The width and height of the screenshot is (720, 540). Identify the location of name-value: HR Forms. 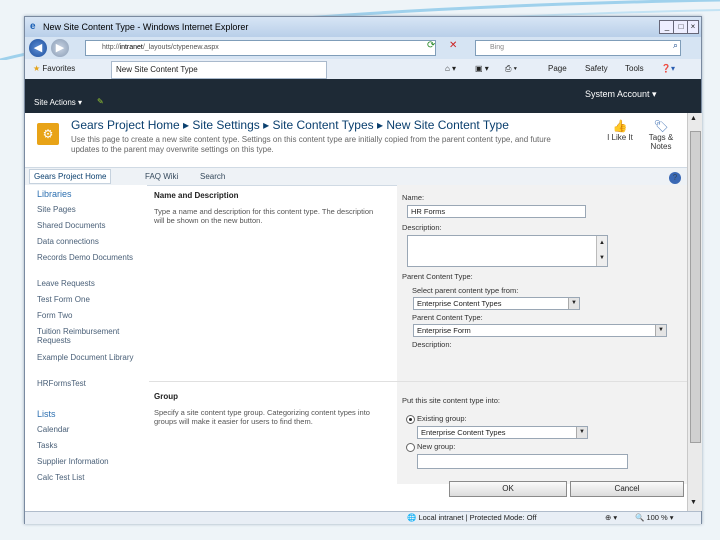
(428, 211).